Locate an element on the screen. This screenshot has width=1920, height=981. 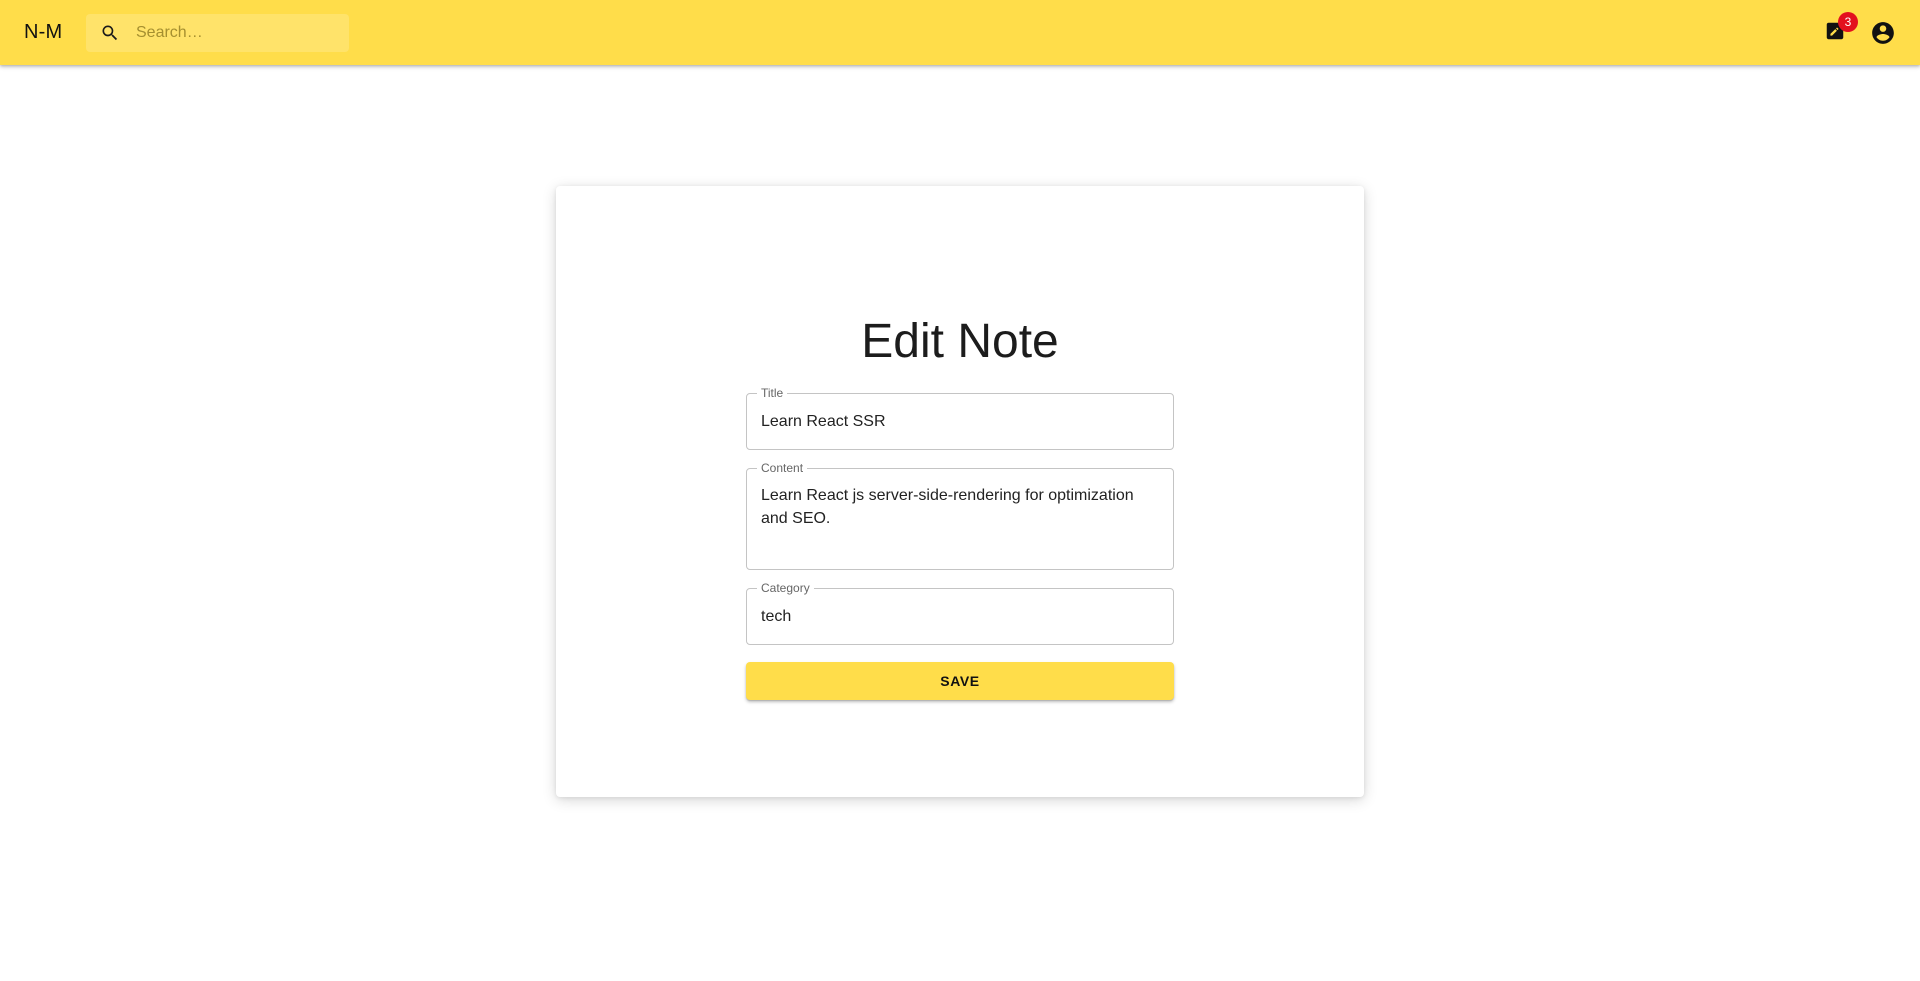
page-title: Edit Note is located at coordinates (960, 342).